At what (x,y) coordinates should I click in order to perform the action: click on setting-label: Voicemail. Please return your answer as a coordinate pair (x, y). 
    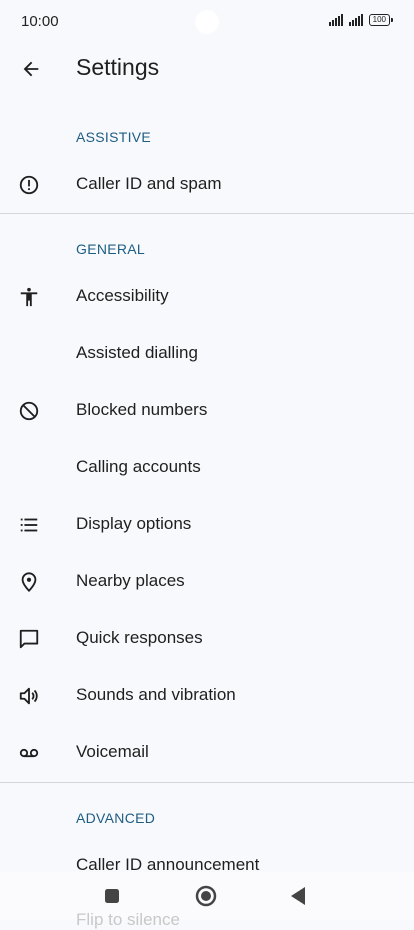
    Looking at the image, I should click on (112, 751).